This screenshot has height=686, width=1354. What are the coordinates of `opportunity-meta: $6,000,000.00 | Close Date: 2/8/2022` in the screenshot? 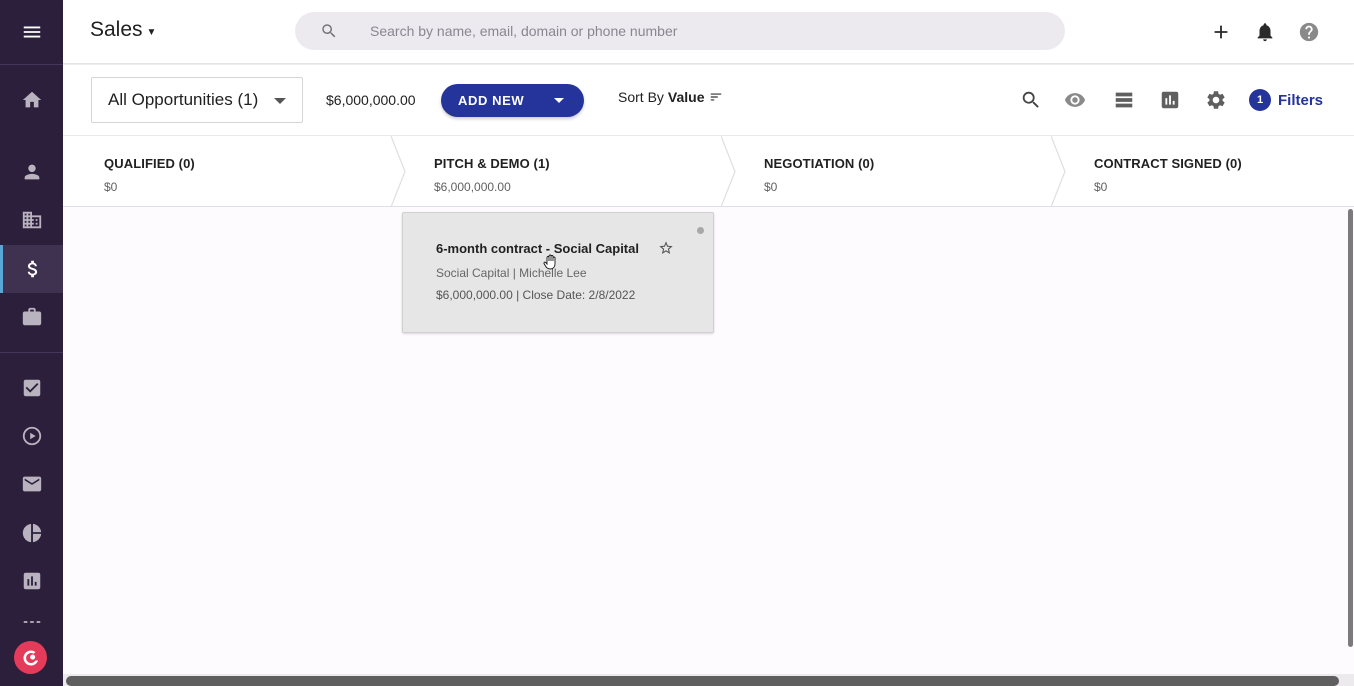 It's located at (536, 295).